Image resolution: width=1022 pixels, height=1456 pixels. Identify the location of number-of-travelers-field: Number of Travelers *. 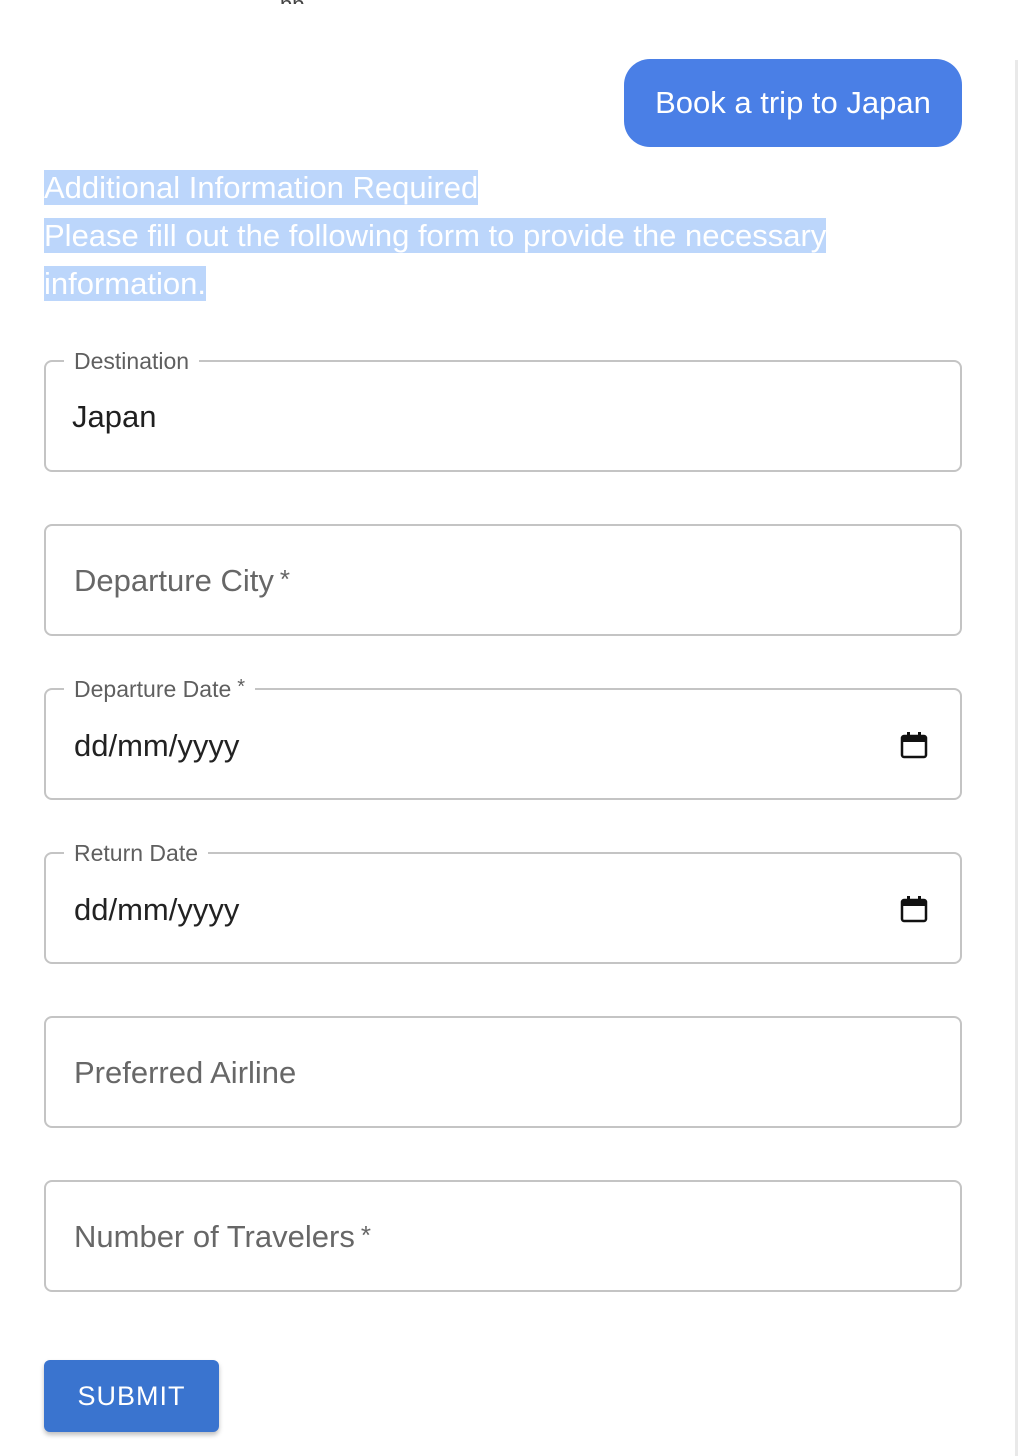
(503, 1236).